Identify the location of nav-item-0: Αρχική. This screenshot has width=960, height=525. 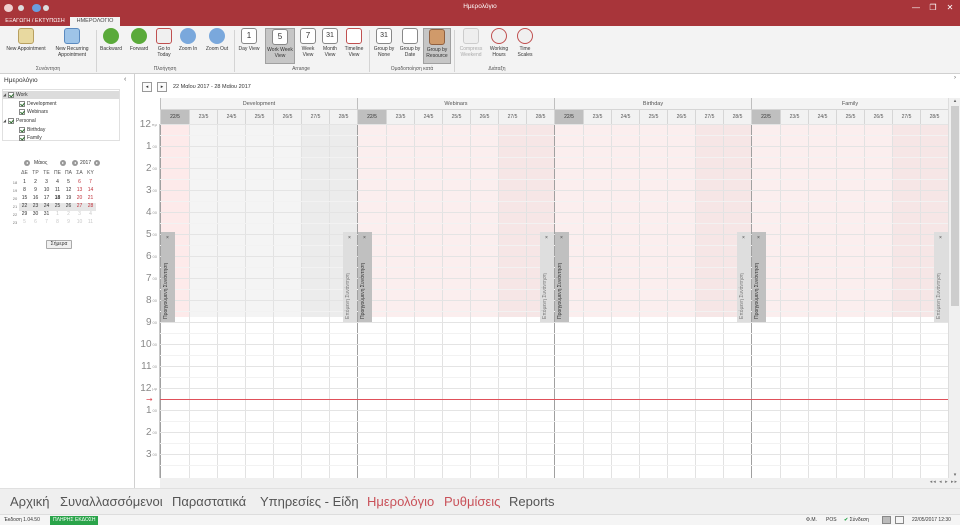
(30, 501).